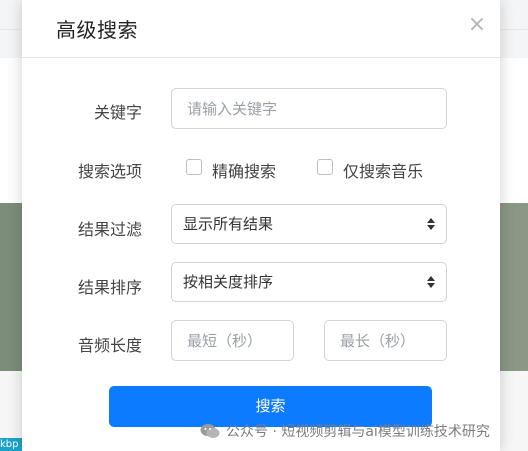 The height and width of the screenshot is (451, 528). I want to click on result-sort-value: 按相关度排序, so click(228, 282).